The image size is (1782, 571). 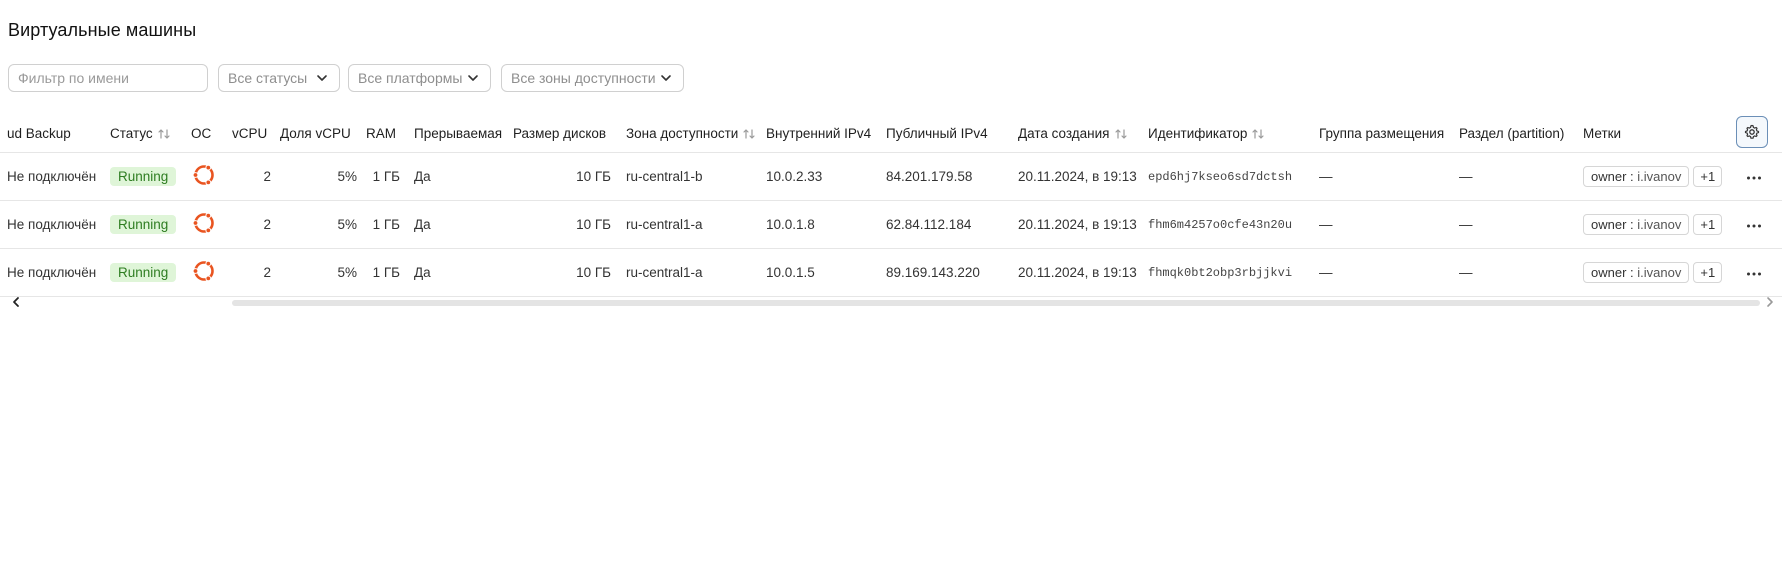 I want to click on column-header-status: Статус, so click(x=150, y=134).